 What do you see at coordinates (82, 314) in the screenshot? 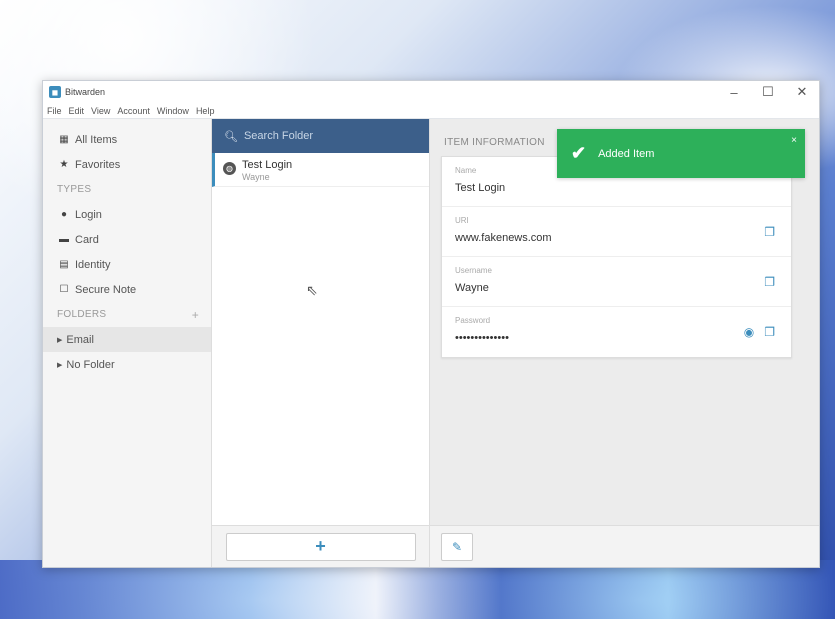
I see `folders-heading-label: FOLDERS` at bounding box center [82, 314].